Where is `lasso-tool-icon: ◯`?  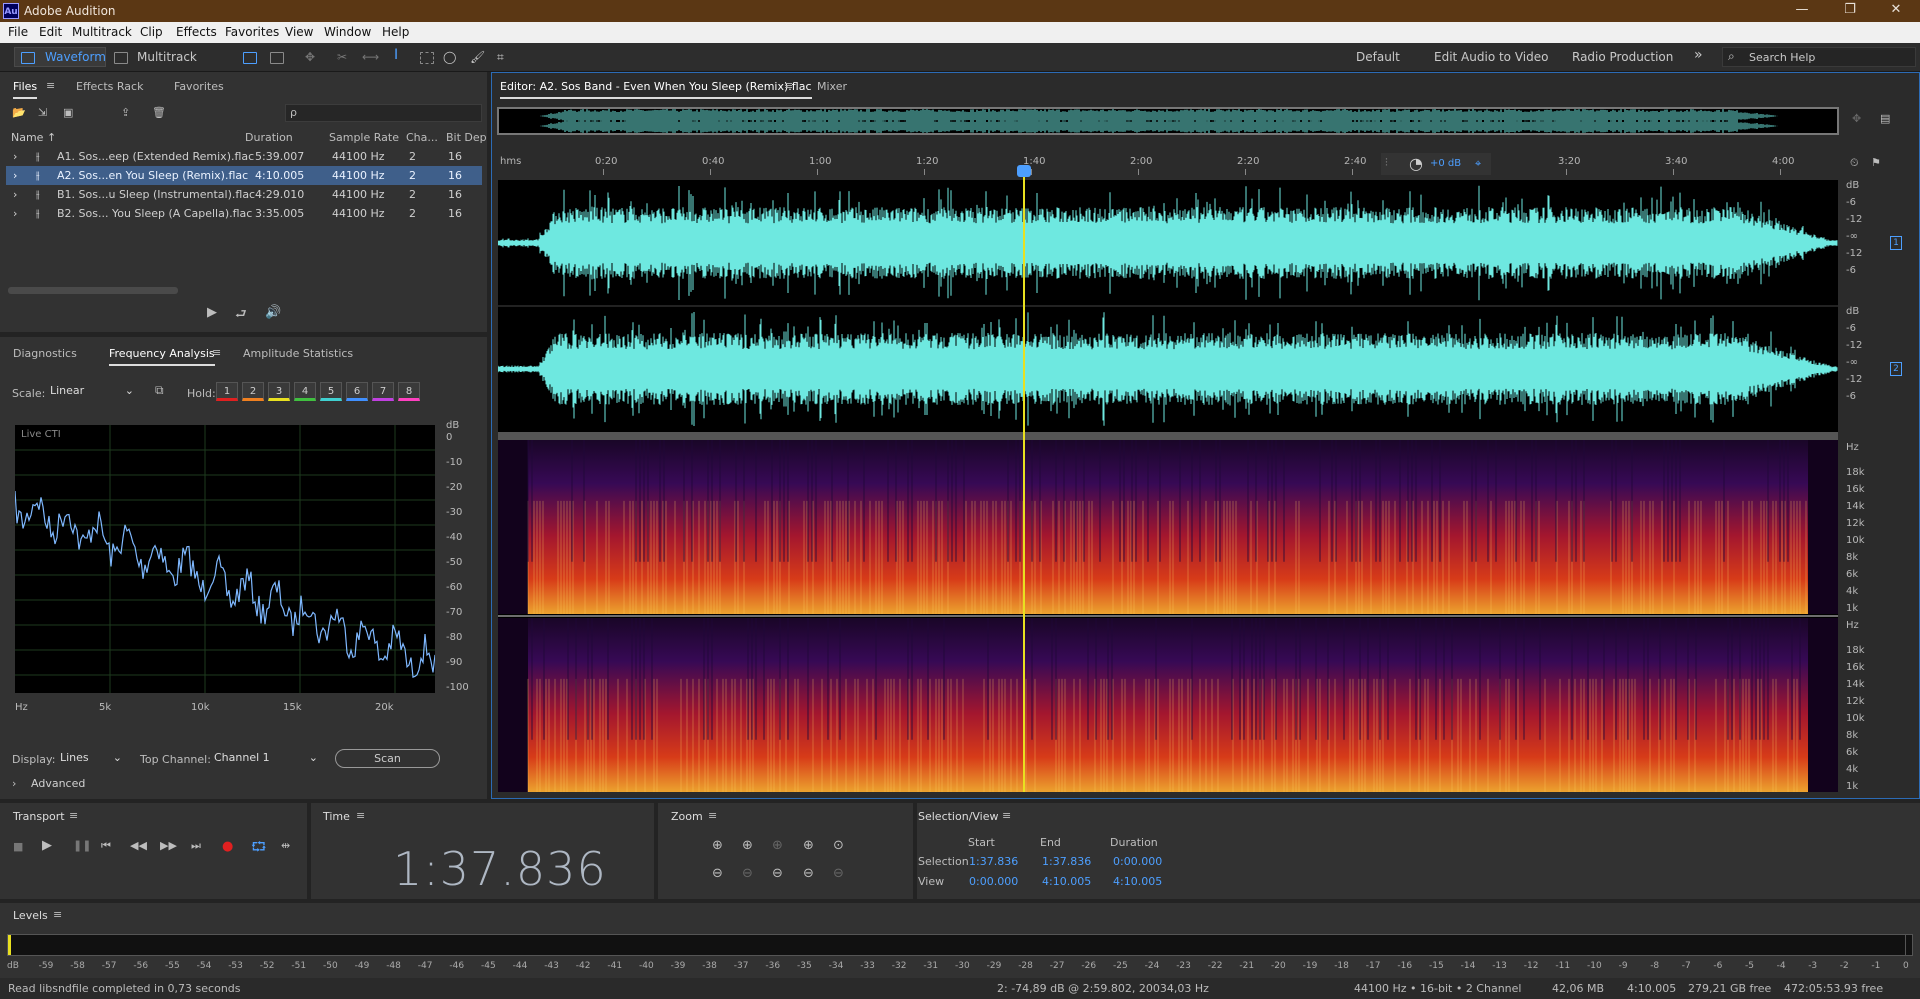
lasso-tool-icon: ◯ is located at coordinates (449, 57).